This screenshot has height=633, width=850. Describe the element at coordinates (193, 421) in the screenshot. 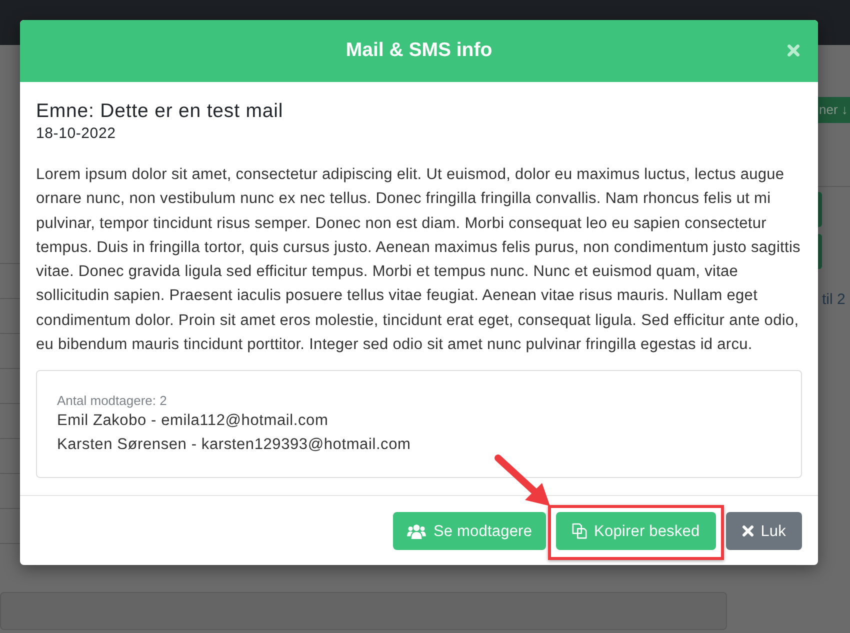

I see `recipient-entry: Emil Zakobo - emila112@hotmail.com` at that location.